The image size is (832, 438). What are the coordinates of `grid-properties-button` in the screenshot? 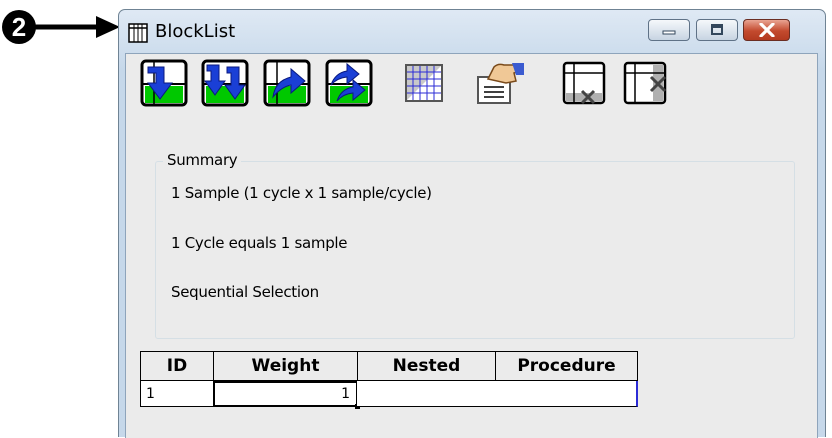 It's located at (424, 83).